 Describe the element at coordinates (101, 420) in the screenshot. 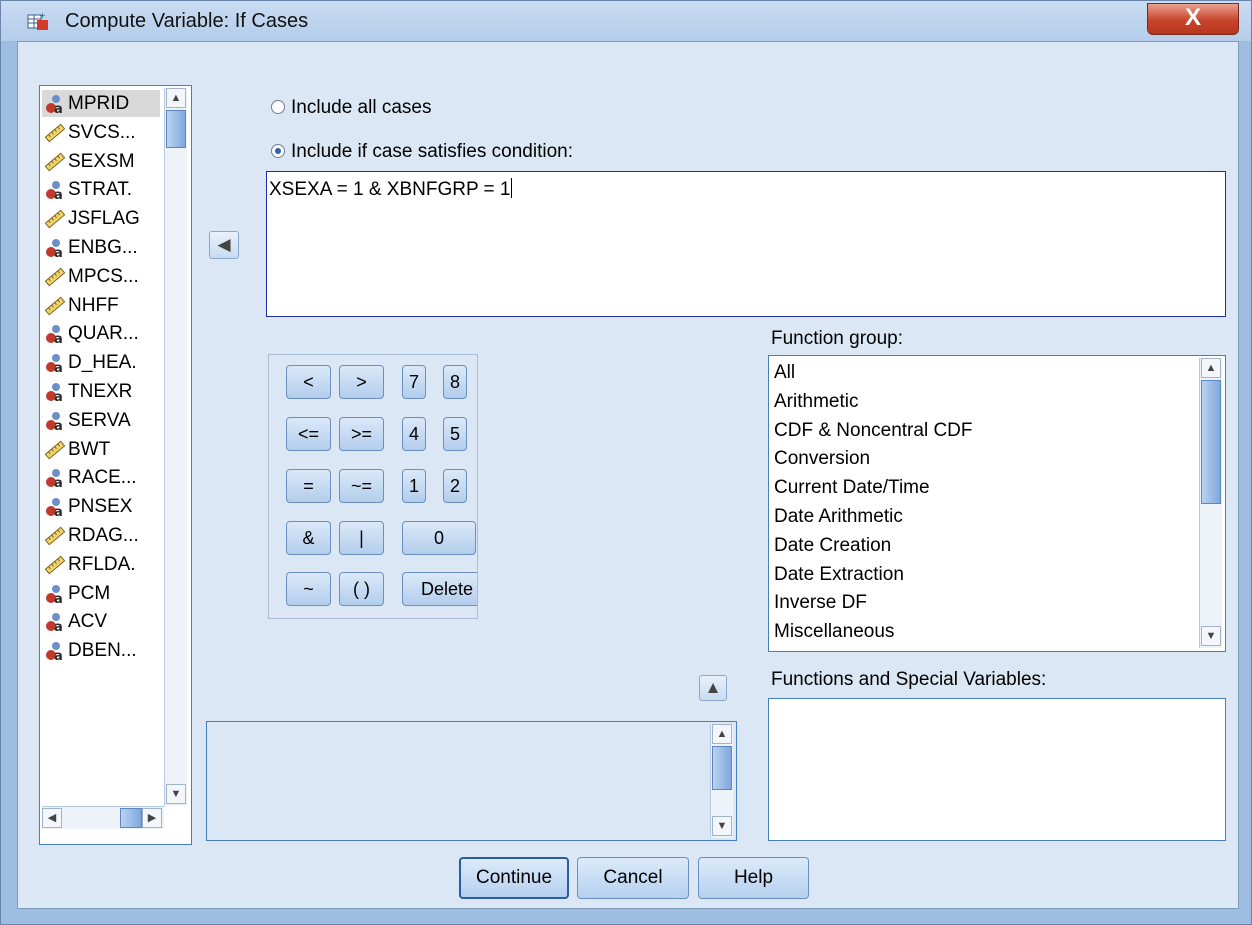

I see `variable-item: a SERVA` at that location.